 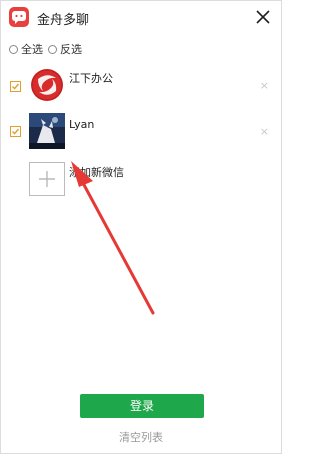 What do you see at coordinates (141, 437) in the screenshot?
I see `clear-list-link: 清空列表` at bounding box center [141, 437].